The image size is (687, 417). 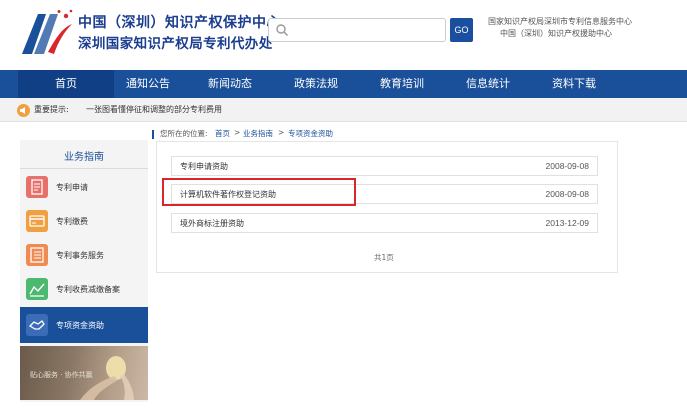 What do you see at coordinates (179, 23) in the screenshot?
I see `site-title-line1: 中国（深圳）知识产权保护中心` at bounding box center [179, 23].